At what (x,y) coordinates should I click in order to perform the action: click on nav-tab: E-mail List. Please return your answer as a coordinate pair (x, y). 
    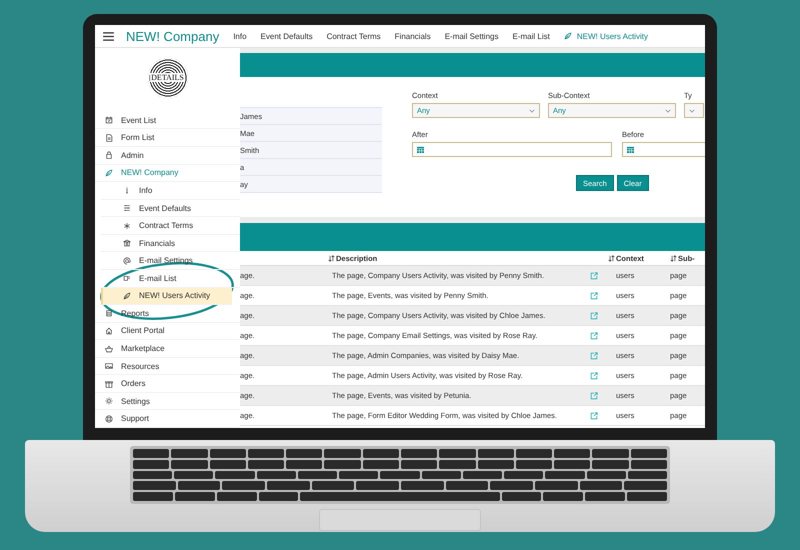
    Looking at the image, I should click on (531, 36).